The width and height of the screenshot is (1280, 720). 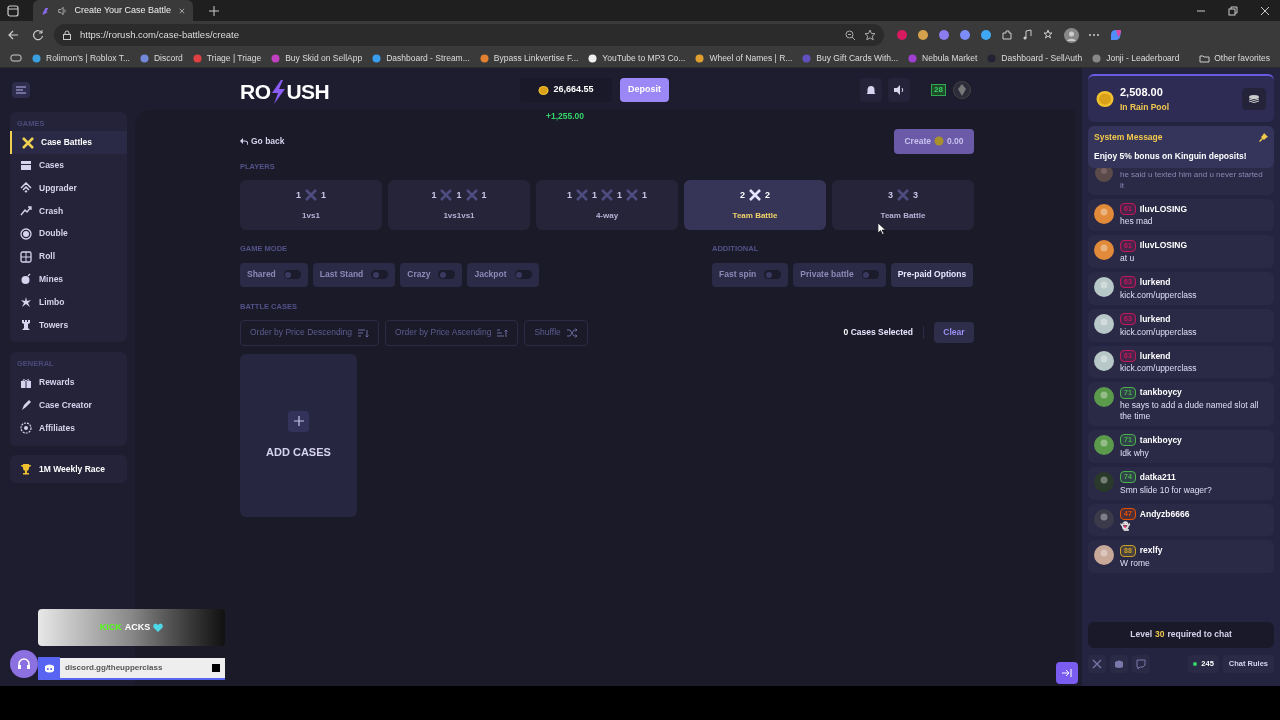 What do you see at coordinates (1159, 295) in the screenshot?
I see `message-text: kick.com/upperclass` at bounding box center [1159, 295].